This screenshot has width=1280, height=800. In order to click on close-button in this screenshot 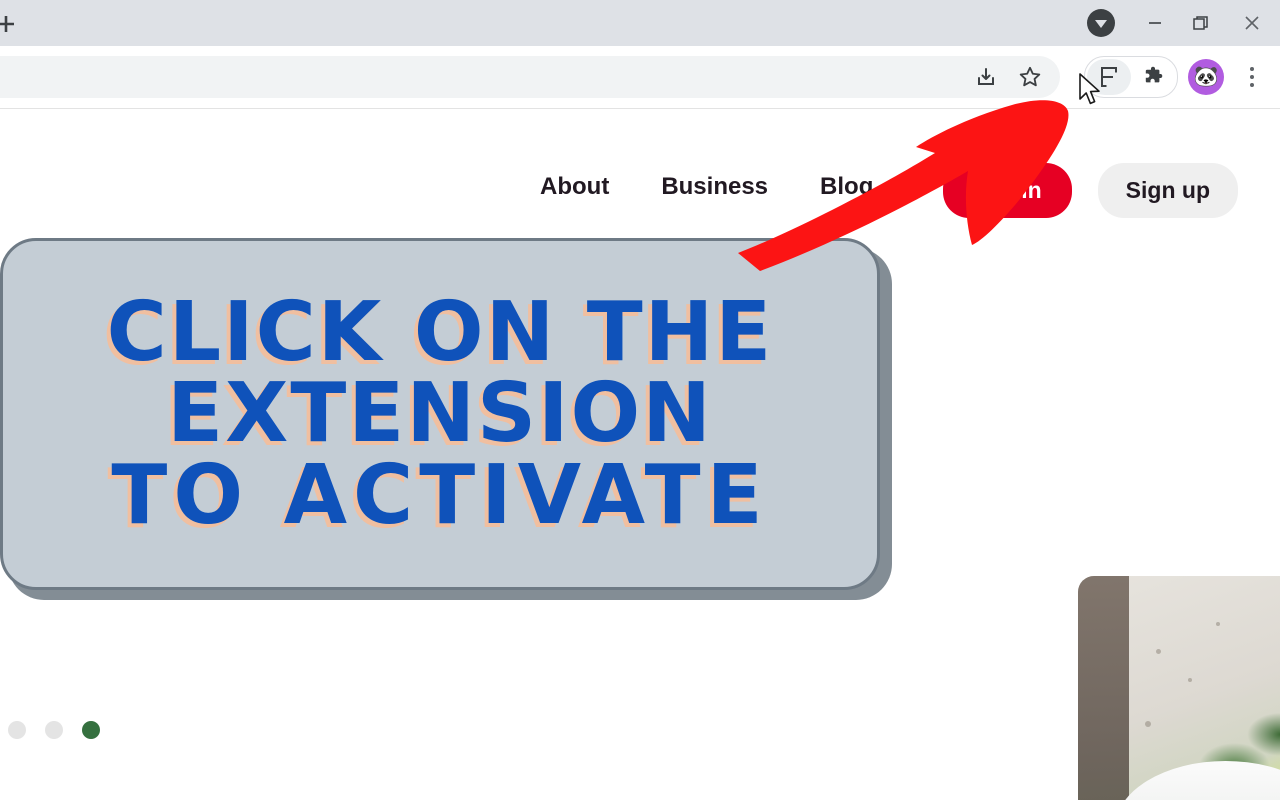, I will do `click(1252, 23)`.